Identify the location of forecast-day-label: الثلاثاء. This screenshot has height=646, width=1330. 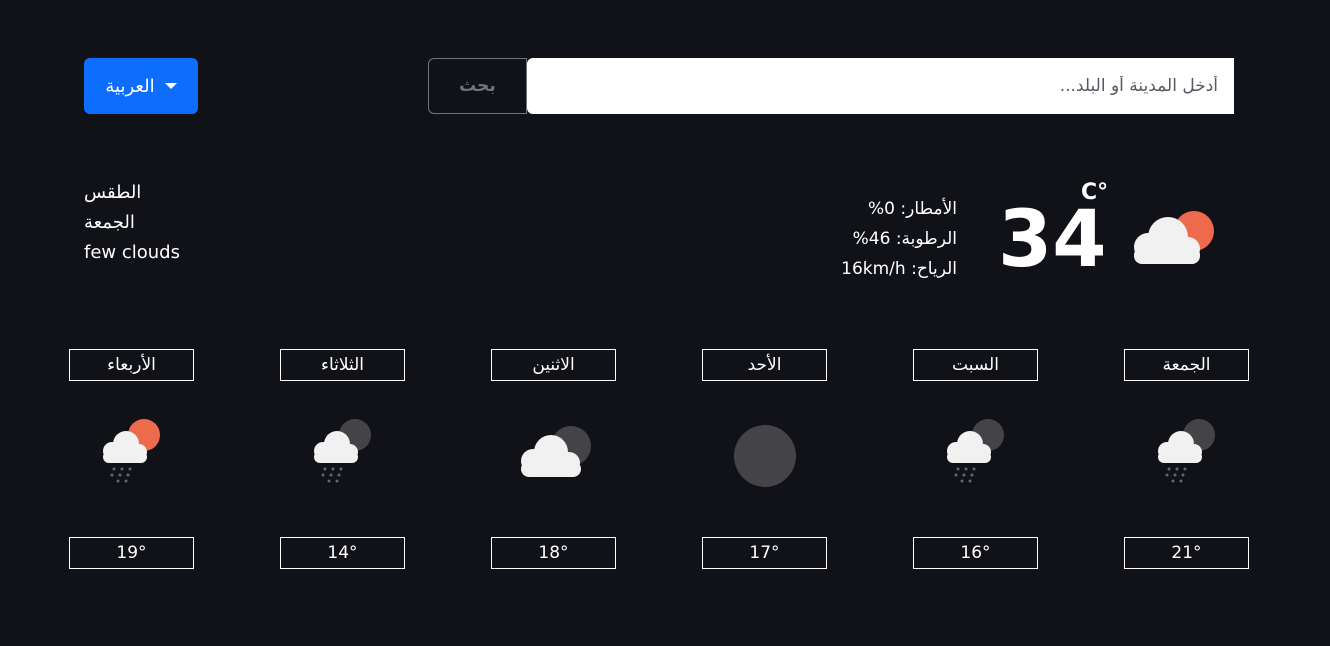
(342, 365).